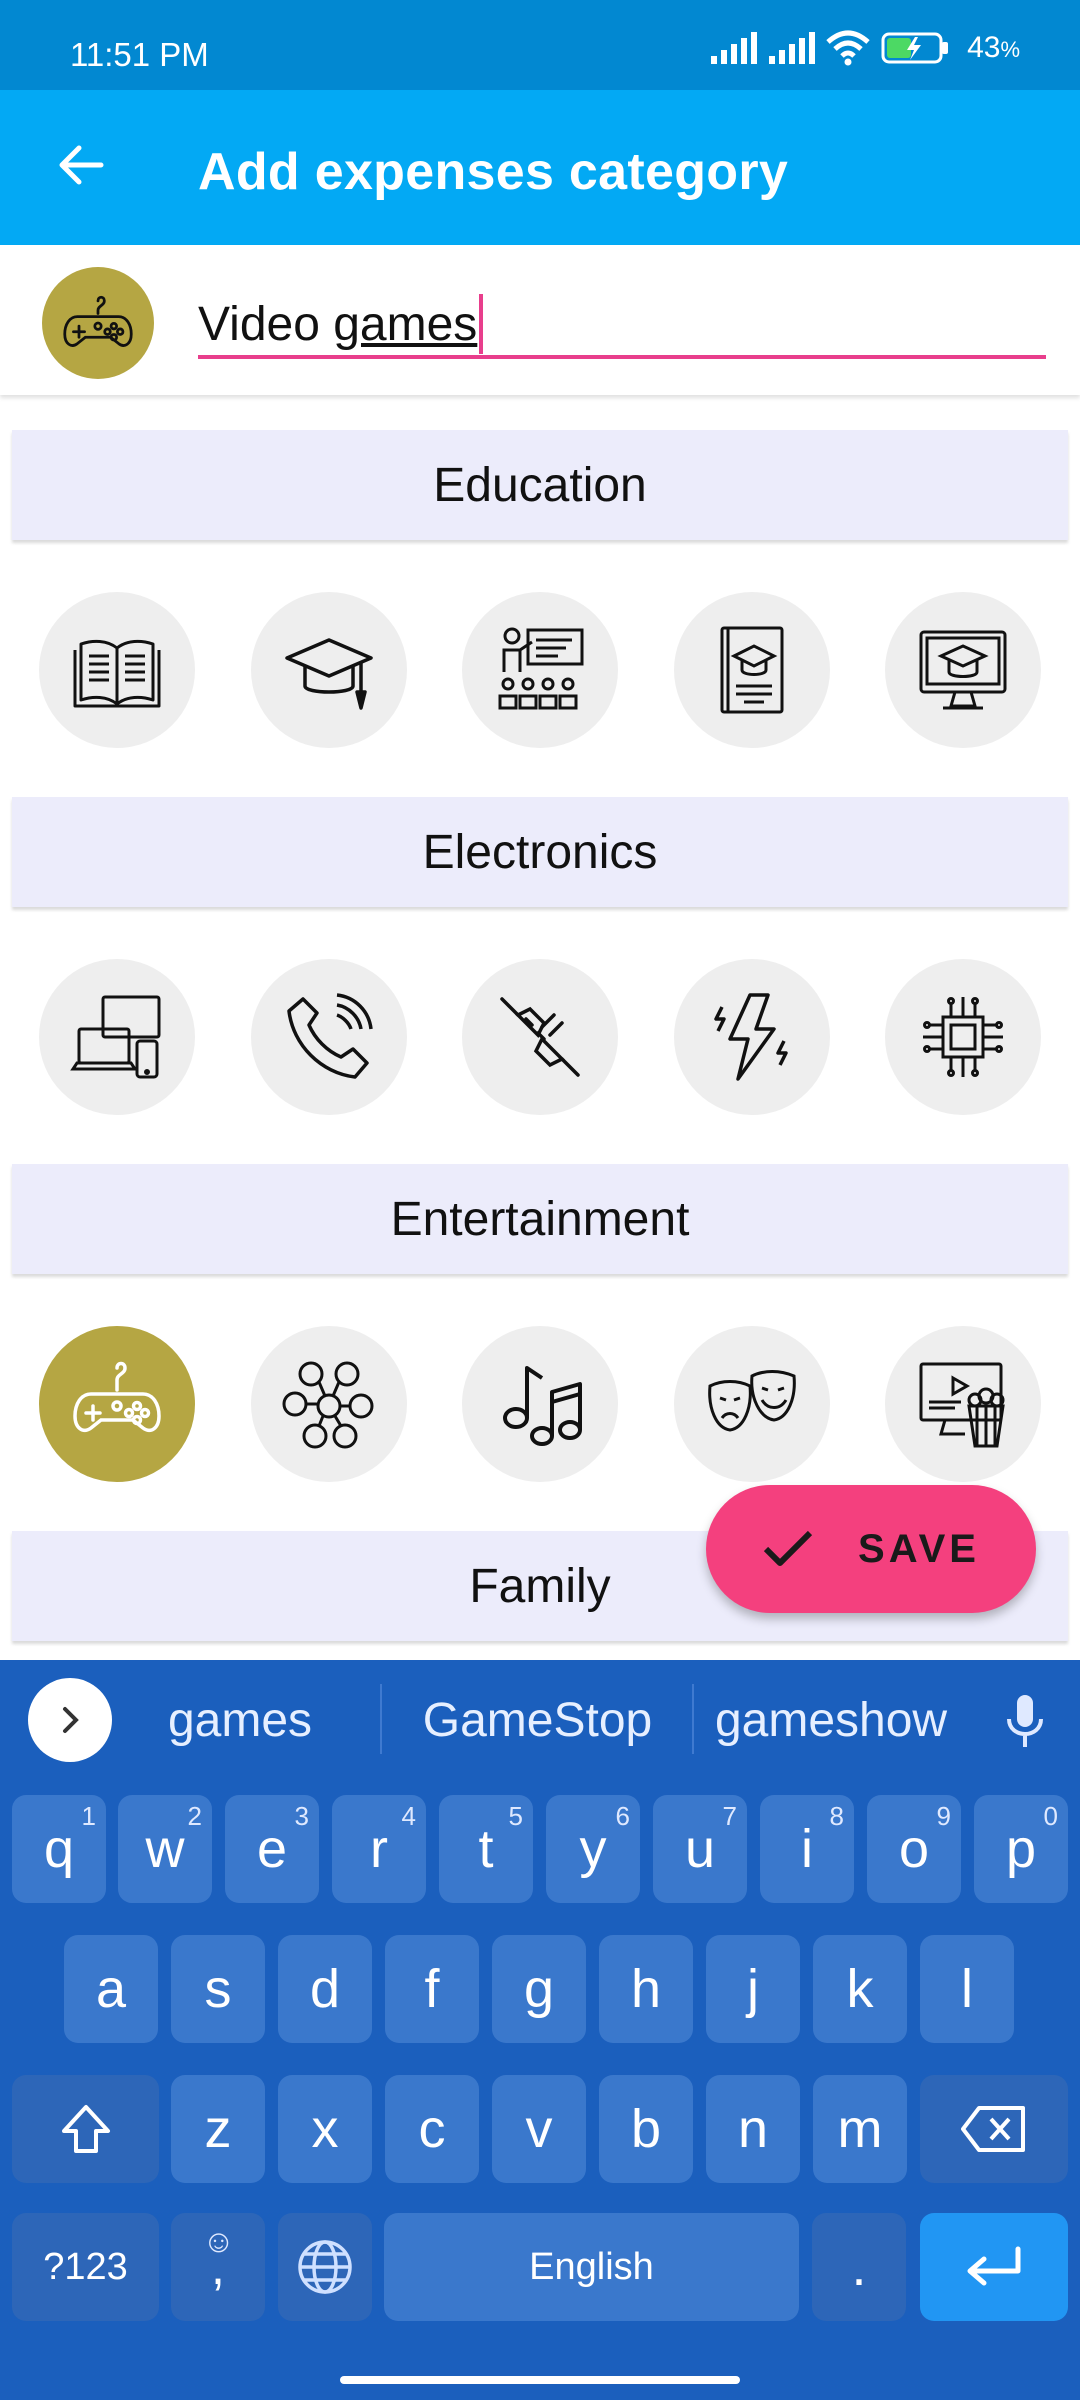 The image size is (1080, 2400). What do you see at coordinates (540, 45) in the screenshot?
I see `status-bar: 11:51 PM 43%` at bounding box center [540, 45].